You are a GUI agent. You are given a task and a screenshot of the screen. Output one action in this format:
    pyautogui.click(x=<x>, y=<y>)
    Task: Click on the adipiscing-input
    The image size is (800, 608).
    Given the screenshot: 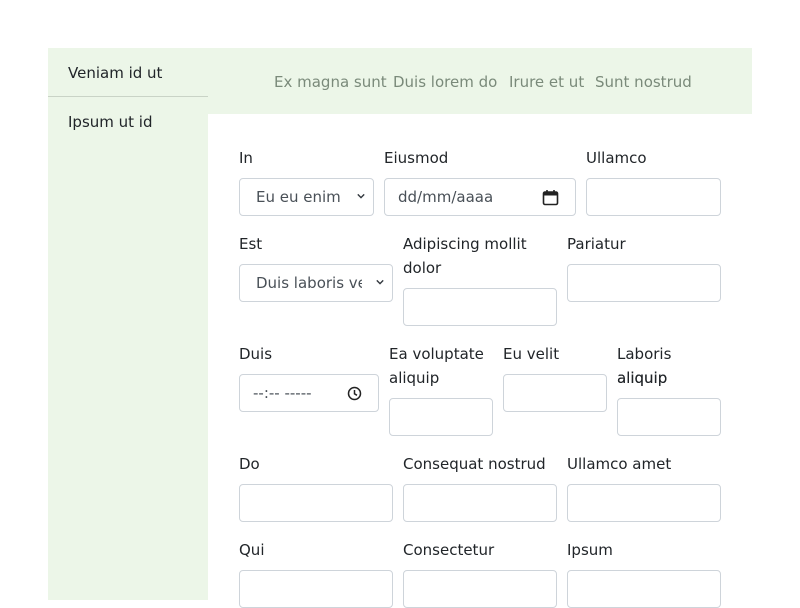 What is the action you would take?
    pyautogui.click(x=480, y=307)
    